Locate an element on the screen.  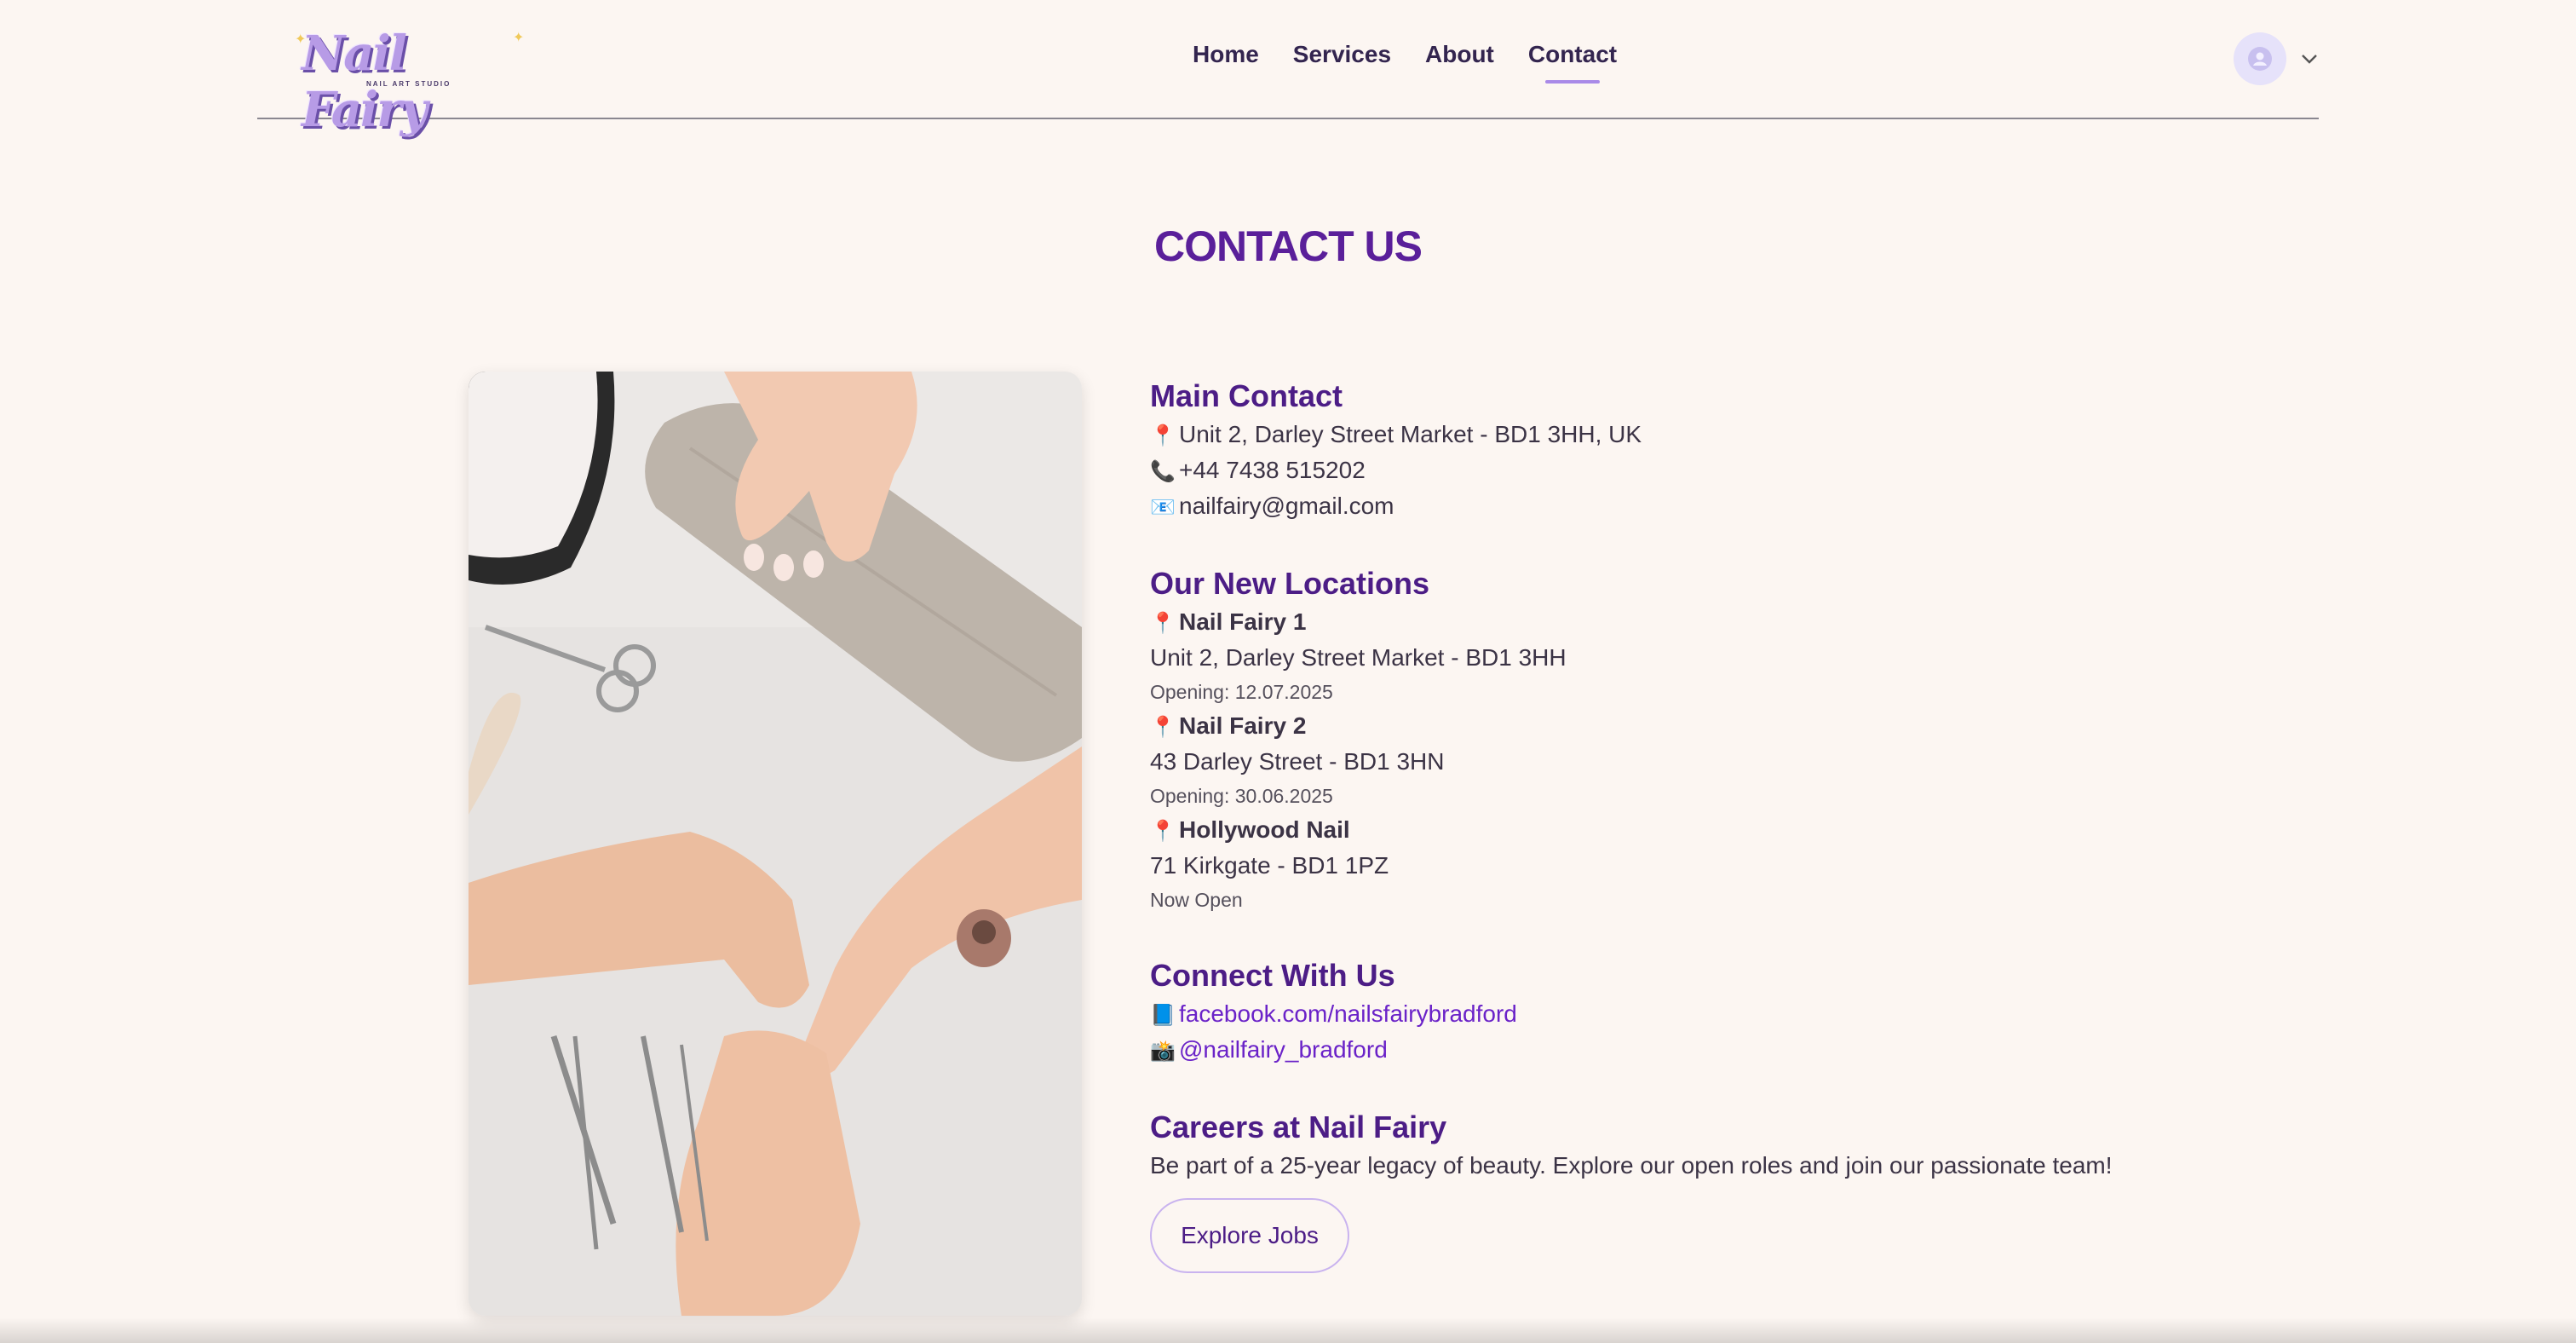
nav-about: About is located at coordinates (1460, 54).